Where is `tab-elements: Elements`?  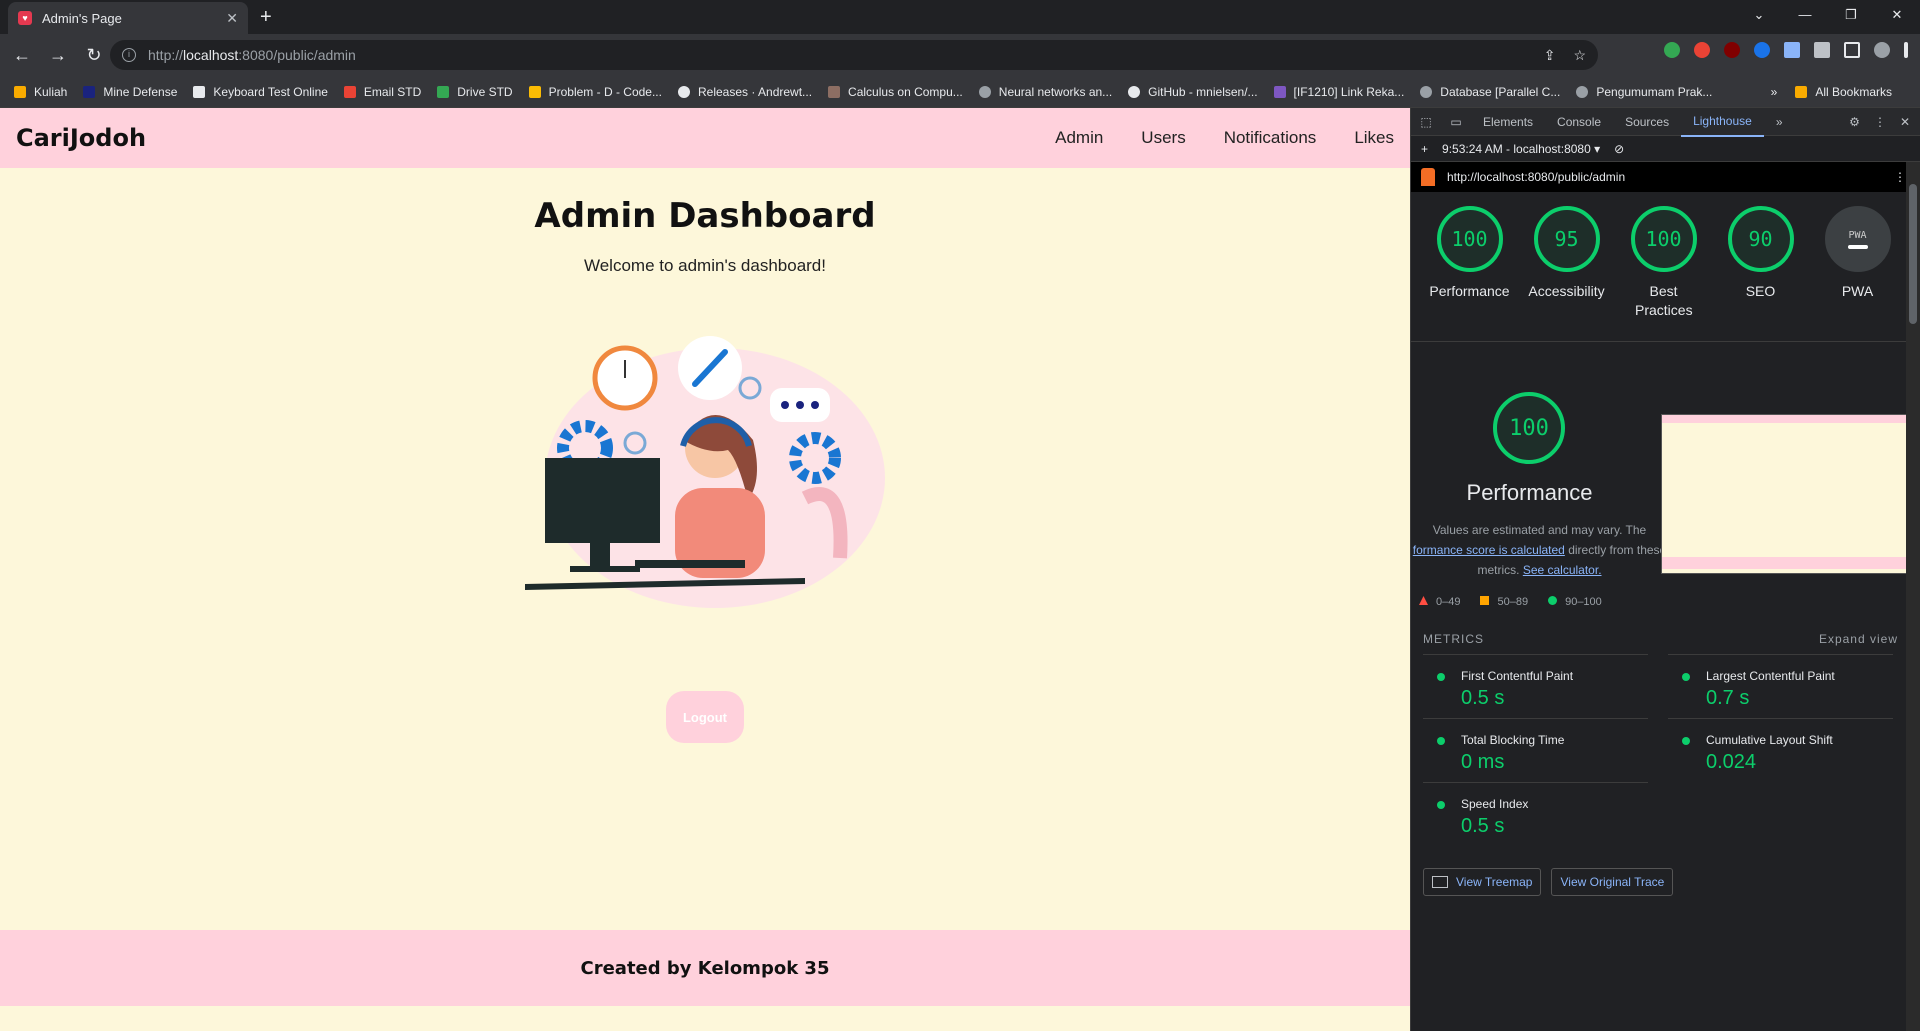 tab-elements: Elements is located at coordinates (1508, 122).